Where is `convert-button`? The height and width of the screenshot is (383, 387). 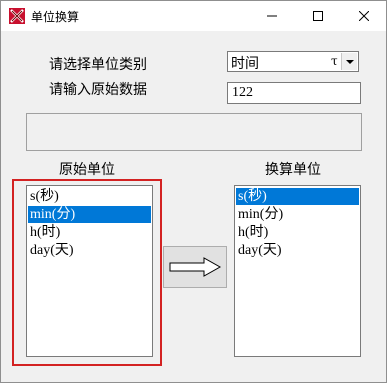 convert-button is located at coordinates (195, 267).